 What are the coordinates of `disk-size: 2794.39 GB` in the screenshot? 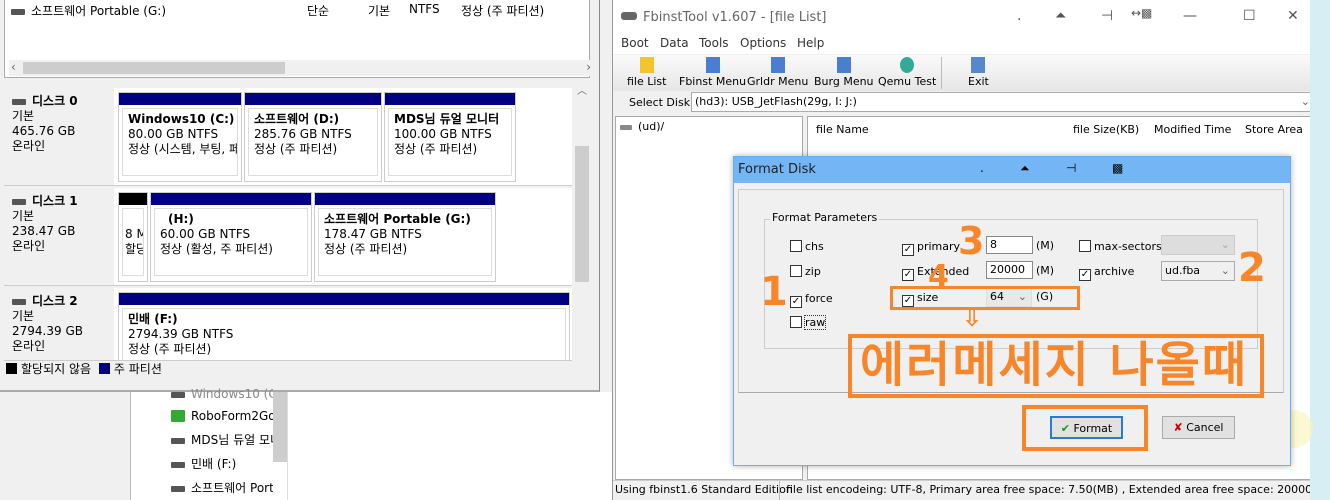 It's located at (47, 331).